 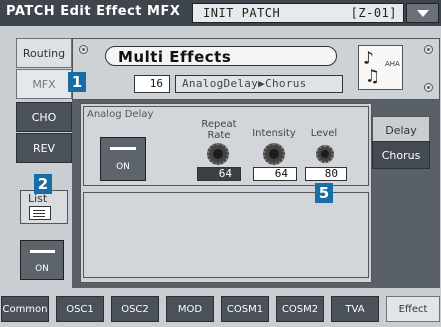 I want to click on tab-routing: Routing, so click(x=44, y=53).